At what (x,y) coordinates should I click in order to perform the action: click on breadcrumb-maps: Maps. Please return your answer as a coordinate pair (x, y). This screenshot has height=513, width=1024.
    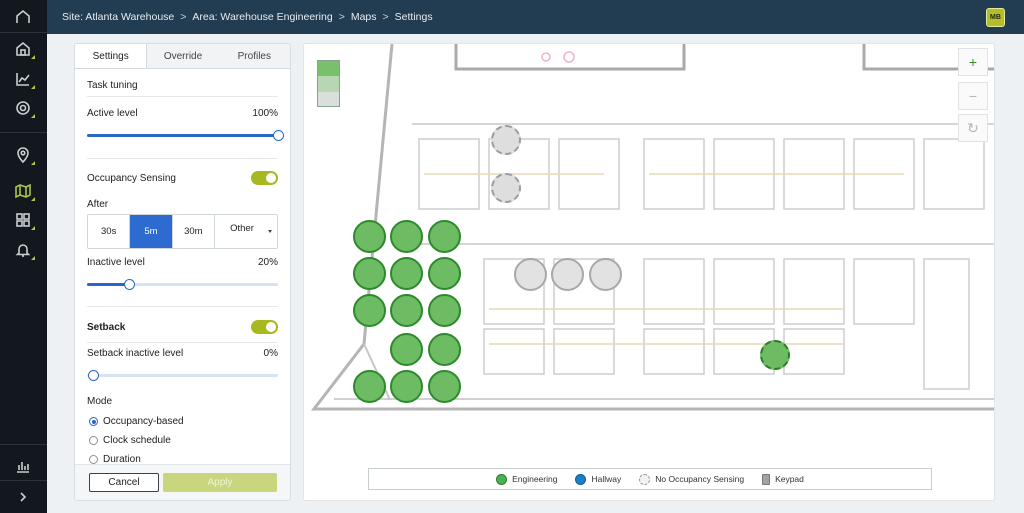
    Looking at the image, I should click on (364, 17).